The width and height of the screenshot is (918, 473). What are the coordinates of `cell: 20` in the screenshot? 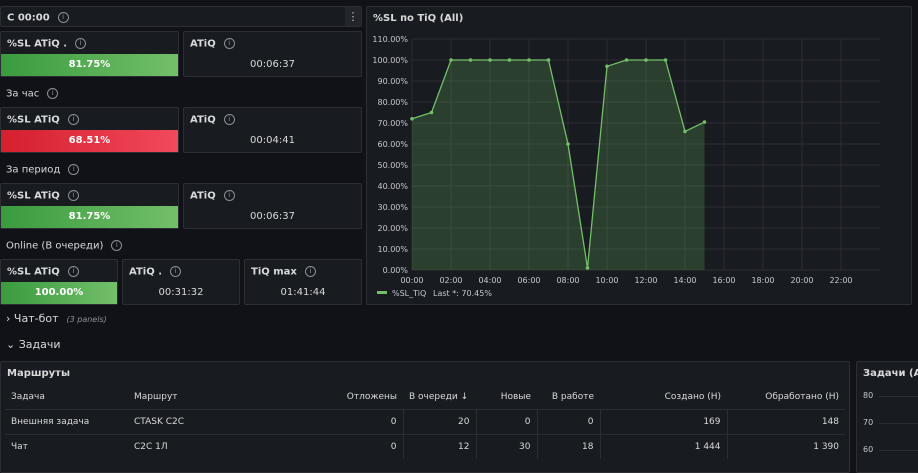 It's located at (440, 422).